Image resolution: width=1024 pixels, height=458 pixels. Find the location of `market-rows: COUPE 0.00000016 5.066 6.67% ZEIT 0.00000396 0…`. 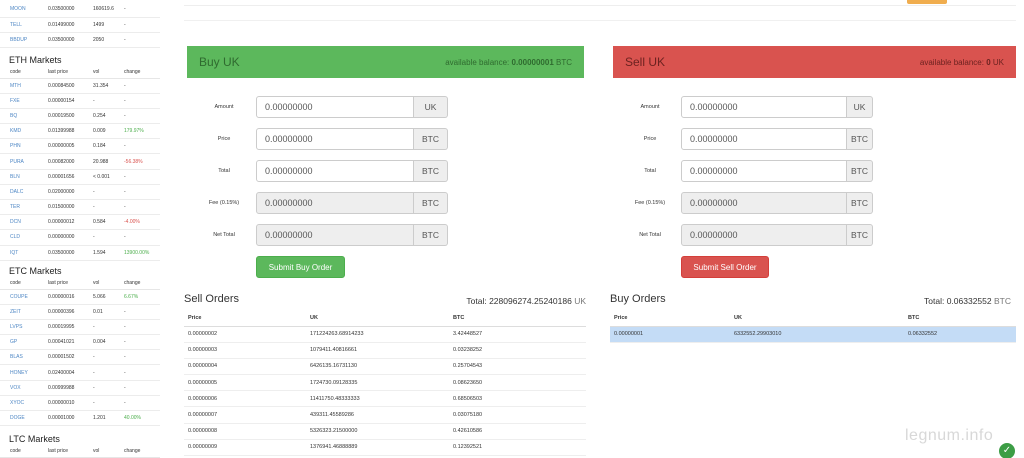

market-rows: COUPE 0.00000016 5.066 6.67% ZEIT 0.00000396 0… is located at coordinates (80, 358).